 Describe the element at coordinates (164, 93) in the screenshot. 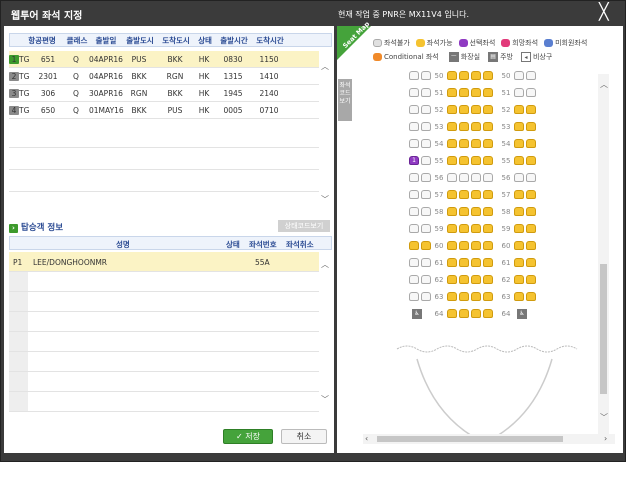

I see `flight-row: 3 TG 306 Q 30APR16 RGN BKK HK 1945 2140` at that location.